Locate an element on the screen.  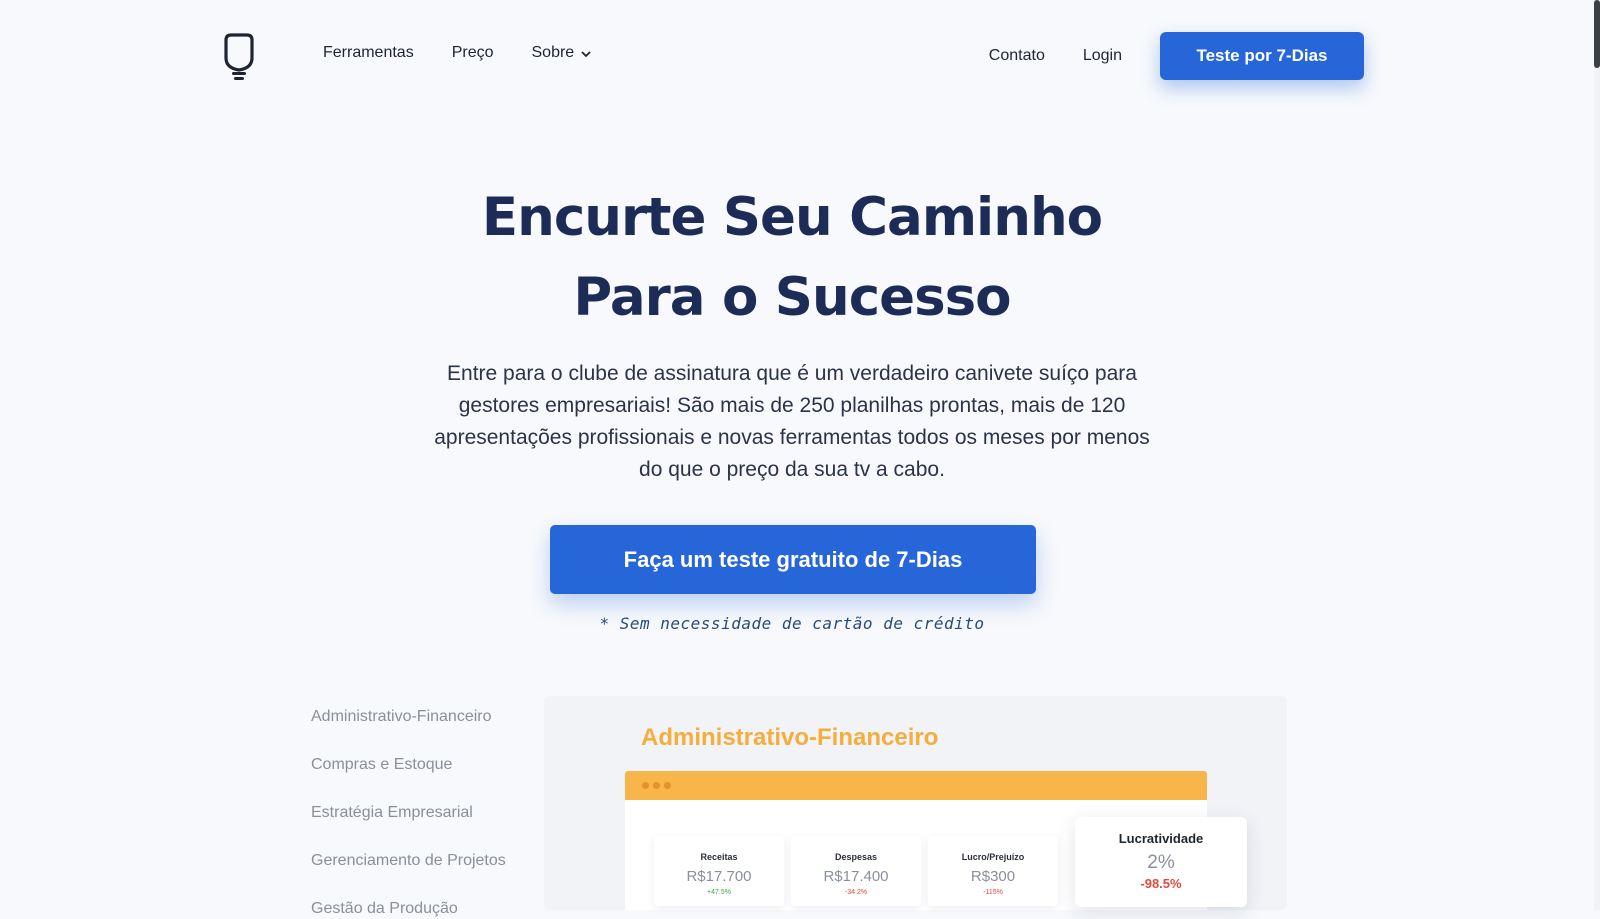
nav-ferramentas-label: Ferramentas is located at coordinates (368, 52).